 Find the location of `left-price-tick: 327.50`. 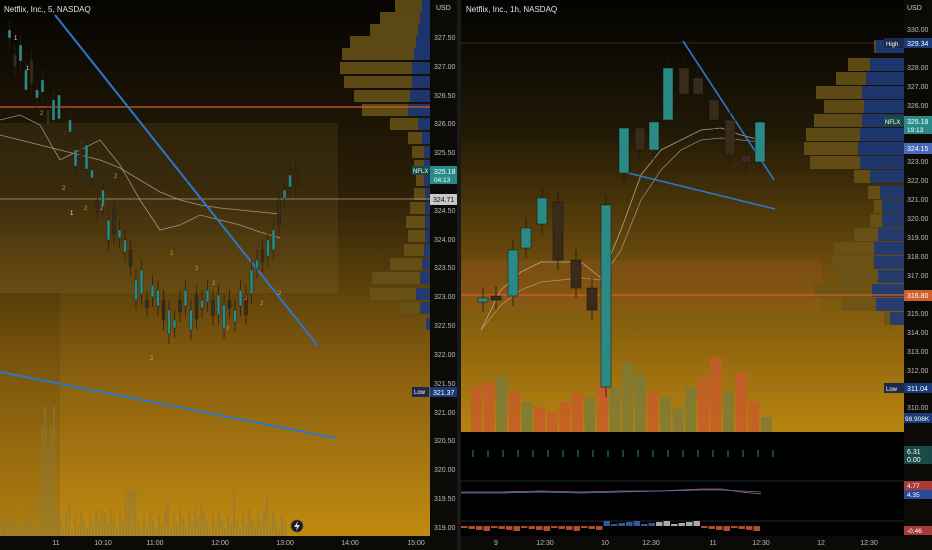

left-price-tick: 327.50 is located at coordinates (445, 38).